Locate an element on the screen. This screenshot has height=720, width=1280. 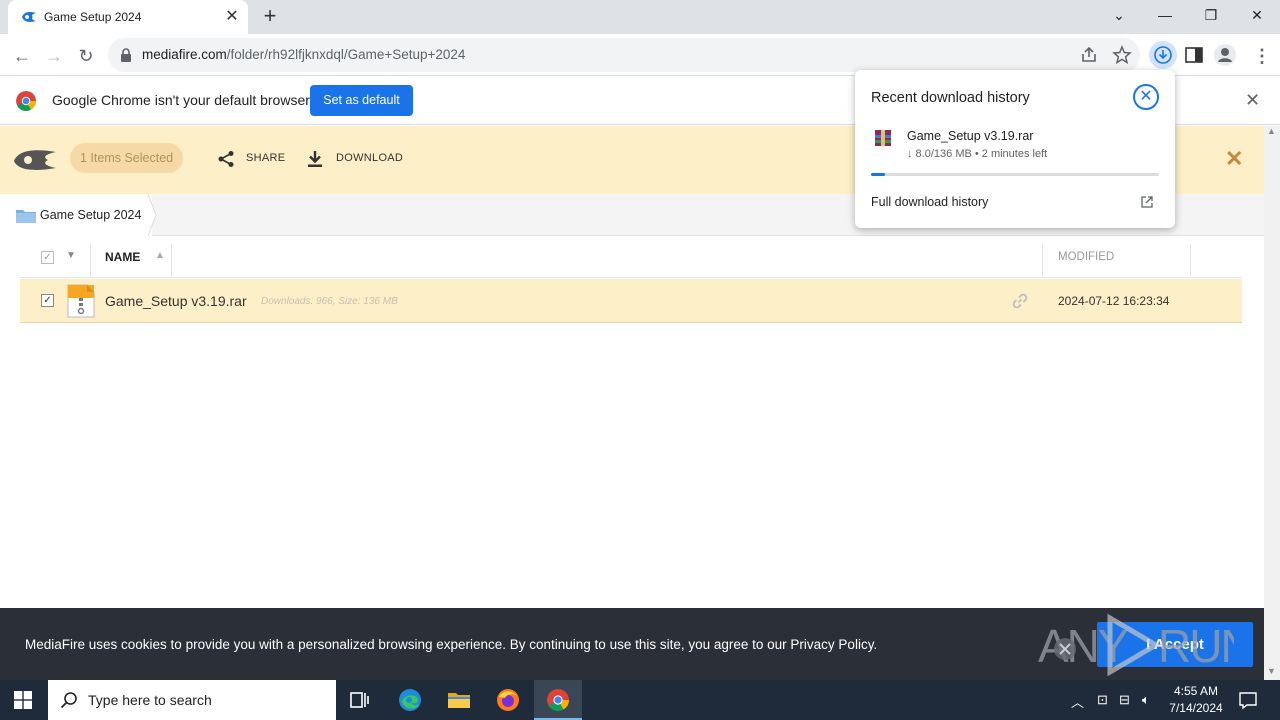
infobar-message: Google Chrome isn't your default browser is located at coordinates (181, 100).